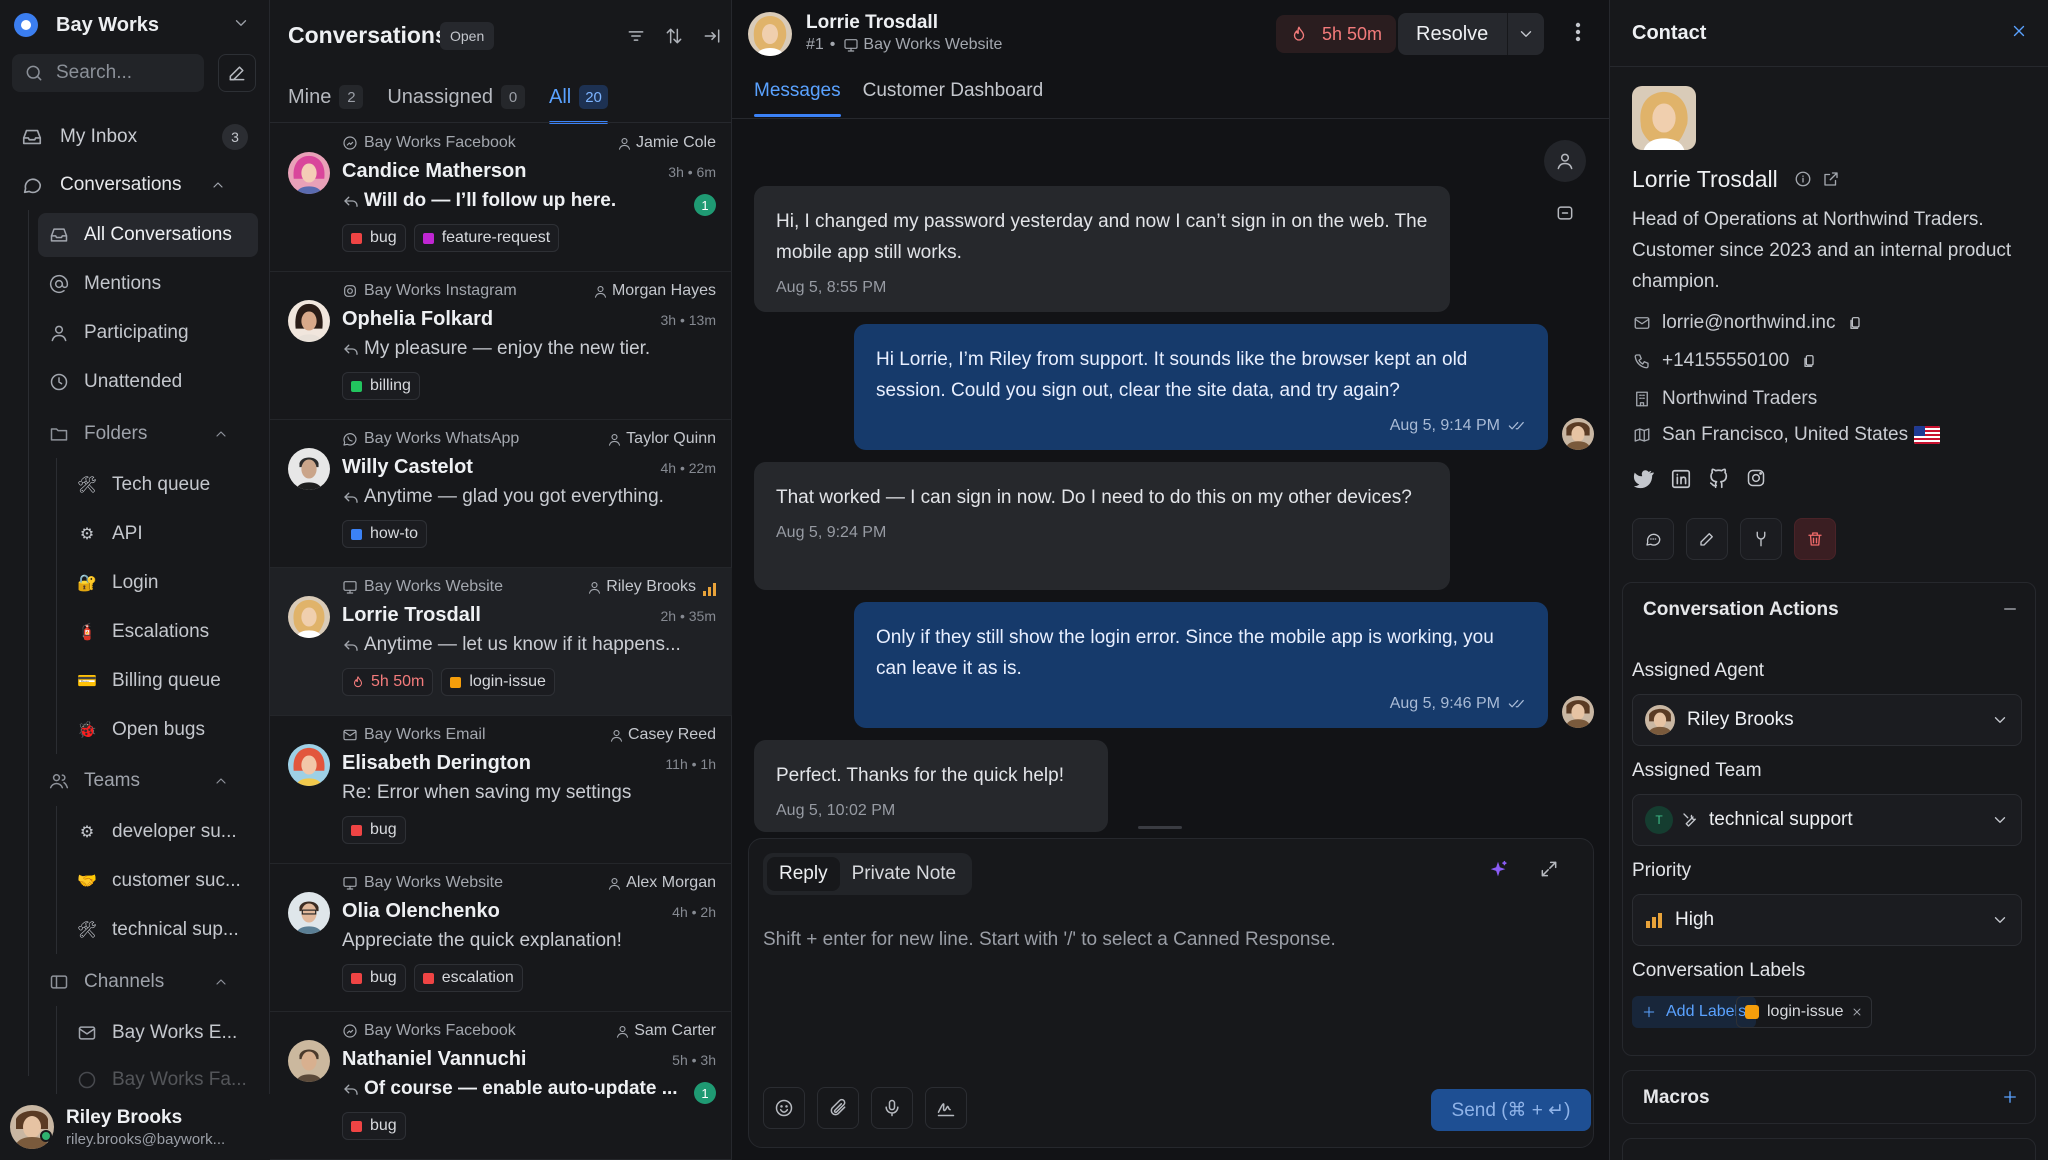 The image size is (2048, 1160). Describe the element at coordinates (784, 1108) in the screenshot. I see `emoji-button` at that location.